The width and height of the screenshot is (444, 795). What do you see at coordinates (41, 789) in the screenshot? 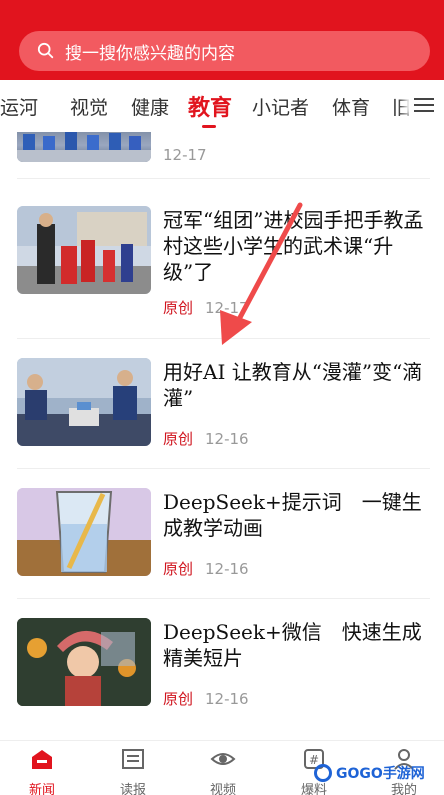
I see `nav-label: 新闻` at bounding box center [41, 789].